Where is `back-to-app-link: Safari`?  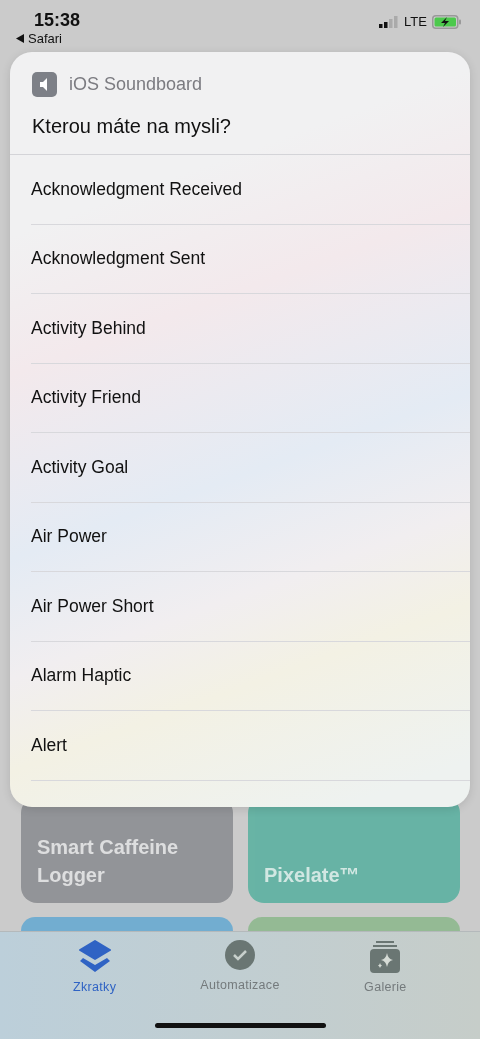
back-to-app-link: Safari is located at coordinates (48, 38).